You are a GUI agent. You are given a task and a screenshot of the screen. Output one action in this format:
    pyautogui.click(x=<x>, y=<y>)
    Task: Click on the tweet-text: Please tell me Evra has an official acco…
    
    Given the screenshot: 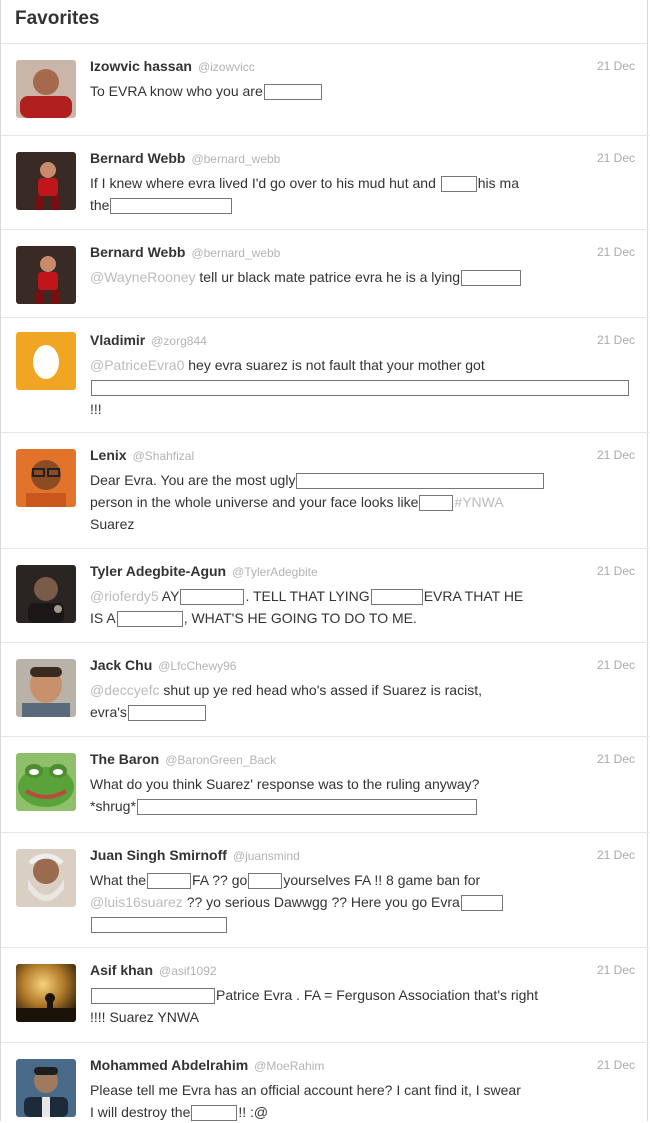 What is the action you would take?
    pyautogui.click(x=363, y=1101)
    